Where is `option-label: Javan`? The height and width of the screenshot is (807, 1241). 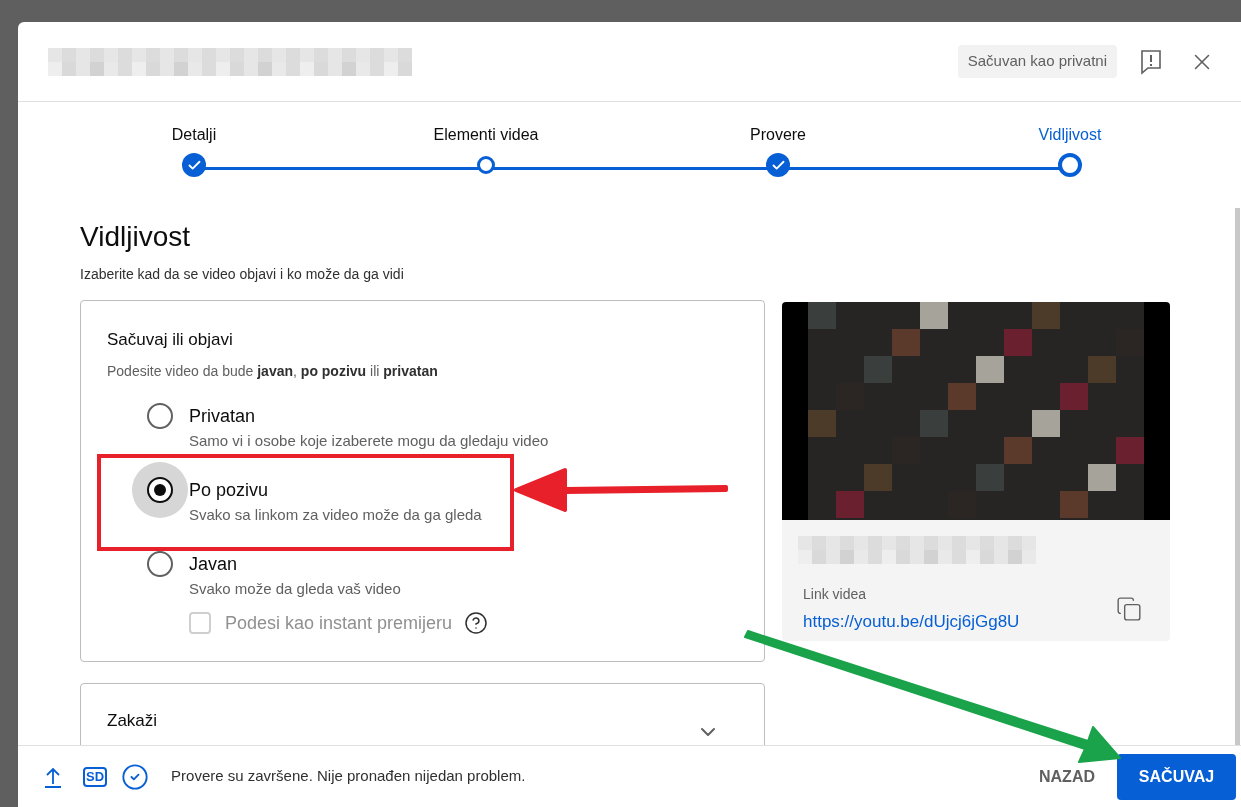
option-label: Javan is located at coordinates (213, 563).